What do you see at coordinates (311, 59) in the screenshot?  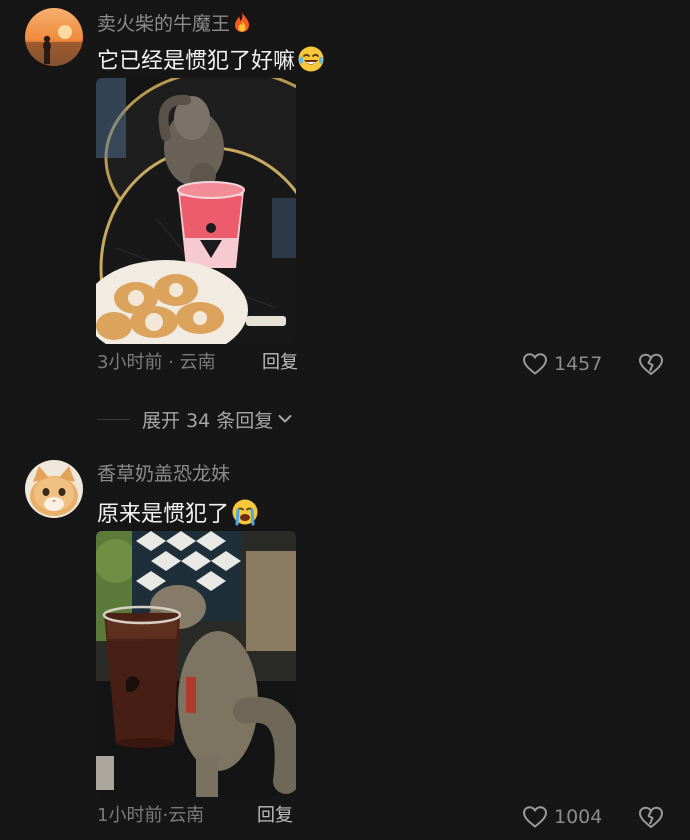 I see `crying-laughing-emoji-icon` at bounding box center [311, 59].